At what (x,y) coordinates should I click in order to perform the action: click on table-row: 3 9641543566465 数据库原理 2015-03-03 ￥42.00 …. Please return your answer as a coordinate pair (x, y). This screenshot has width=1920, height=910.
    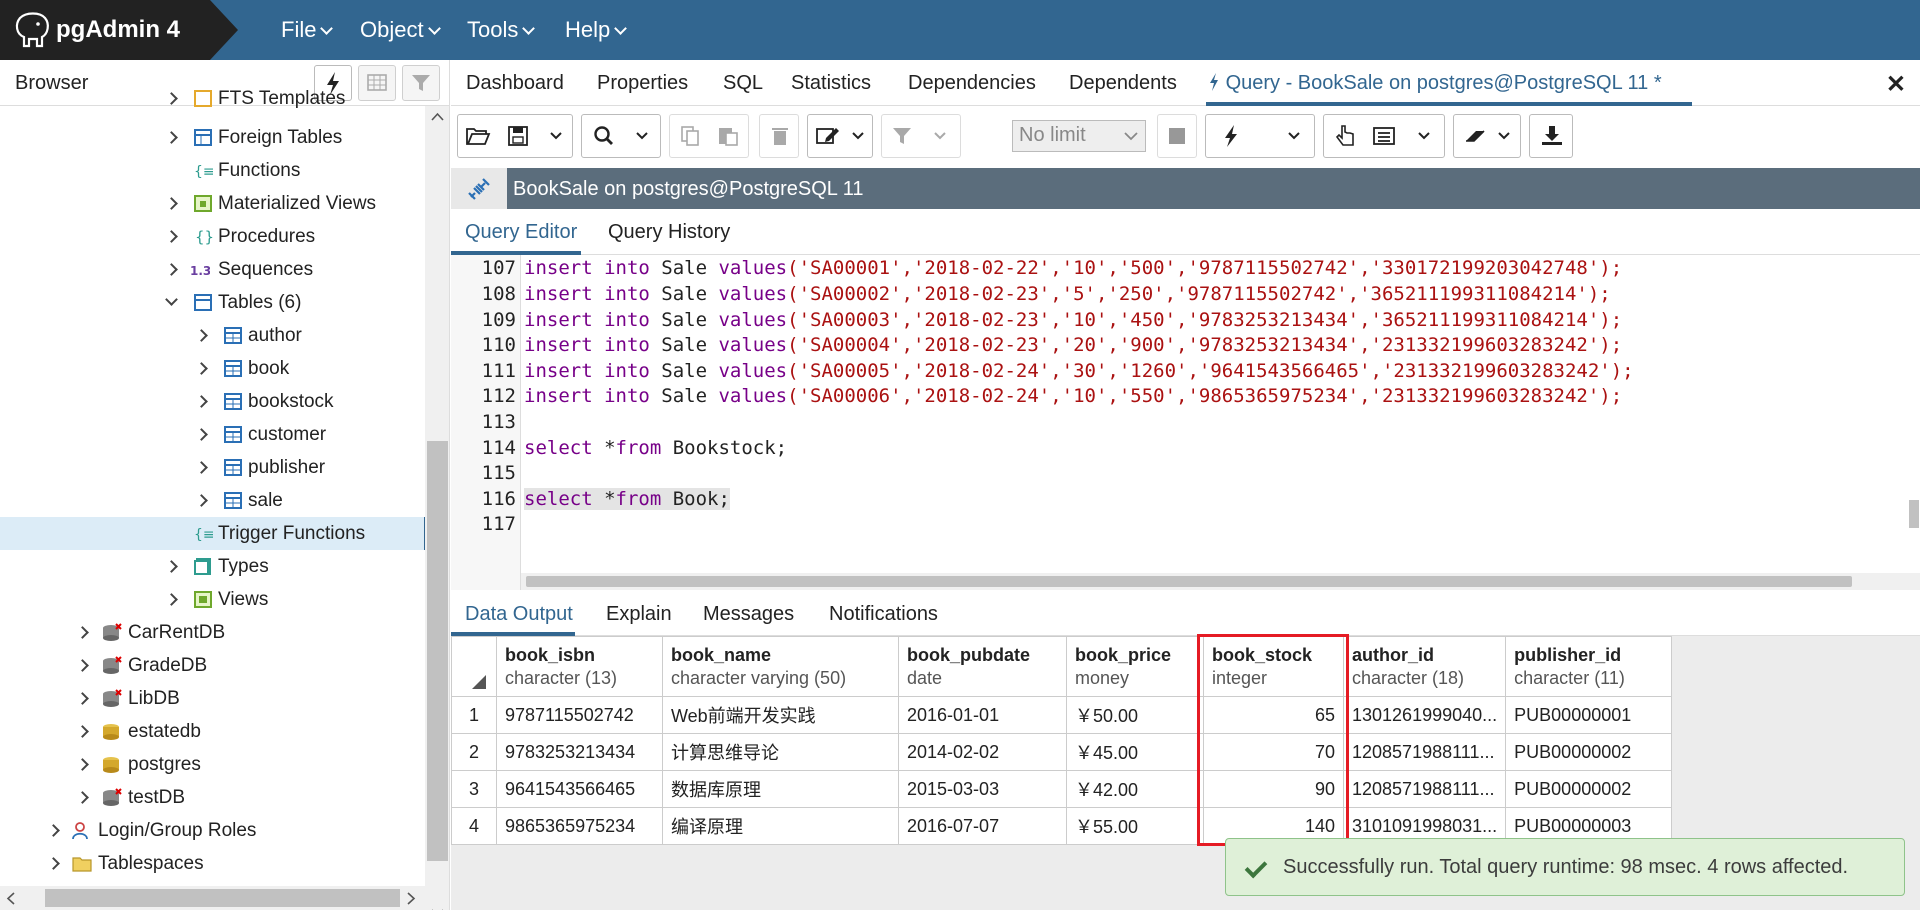
    Looking at the image, I should click on (1062, 789).